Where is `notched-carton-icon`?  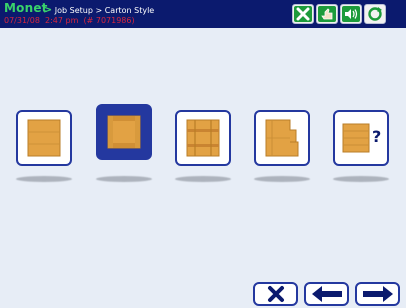
notched-carton-icon is located at coordinates (282, 138).